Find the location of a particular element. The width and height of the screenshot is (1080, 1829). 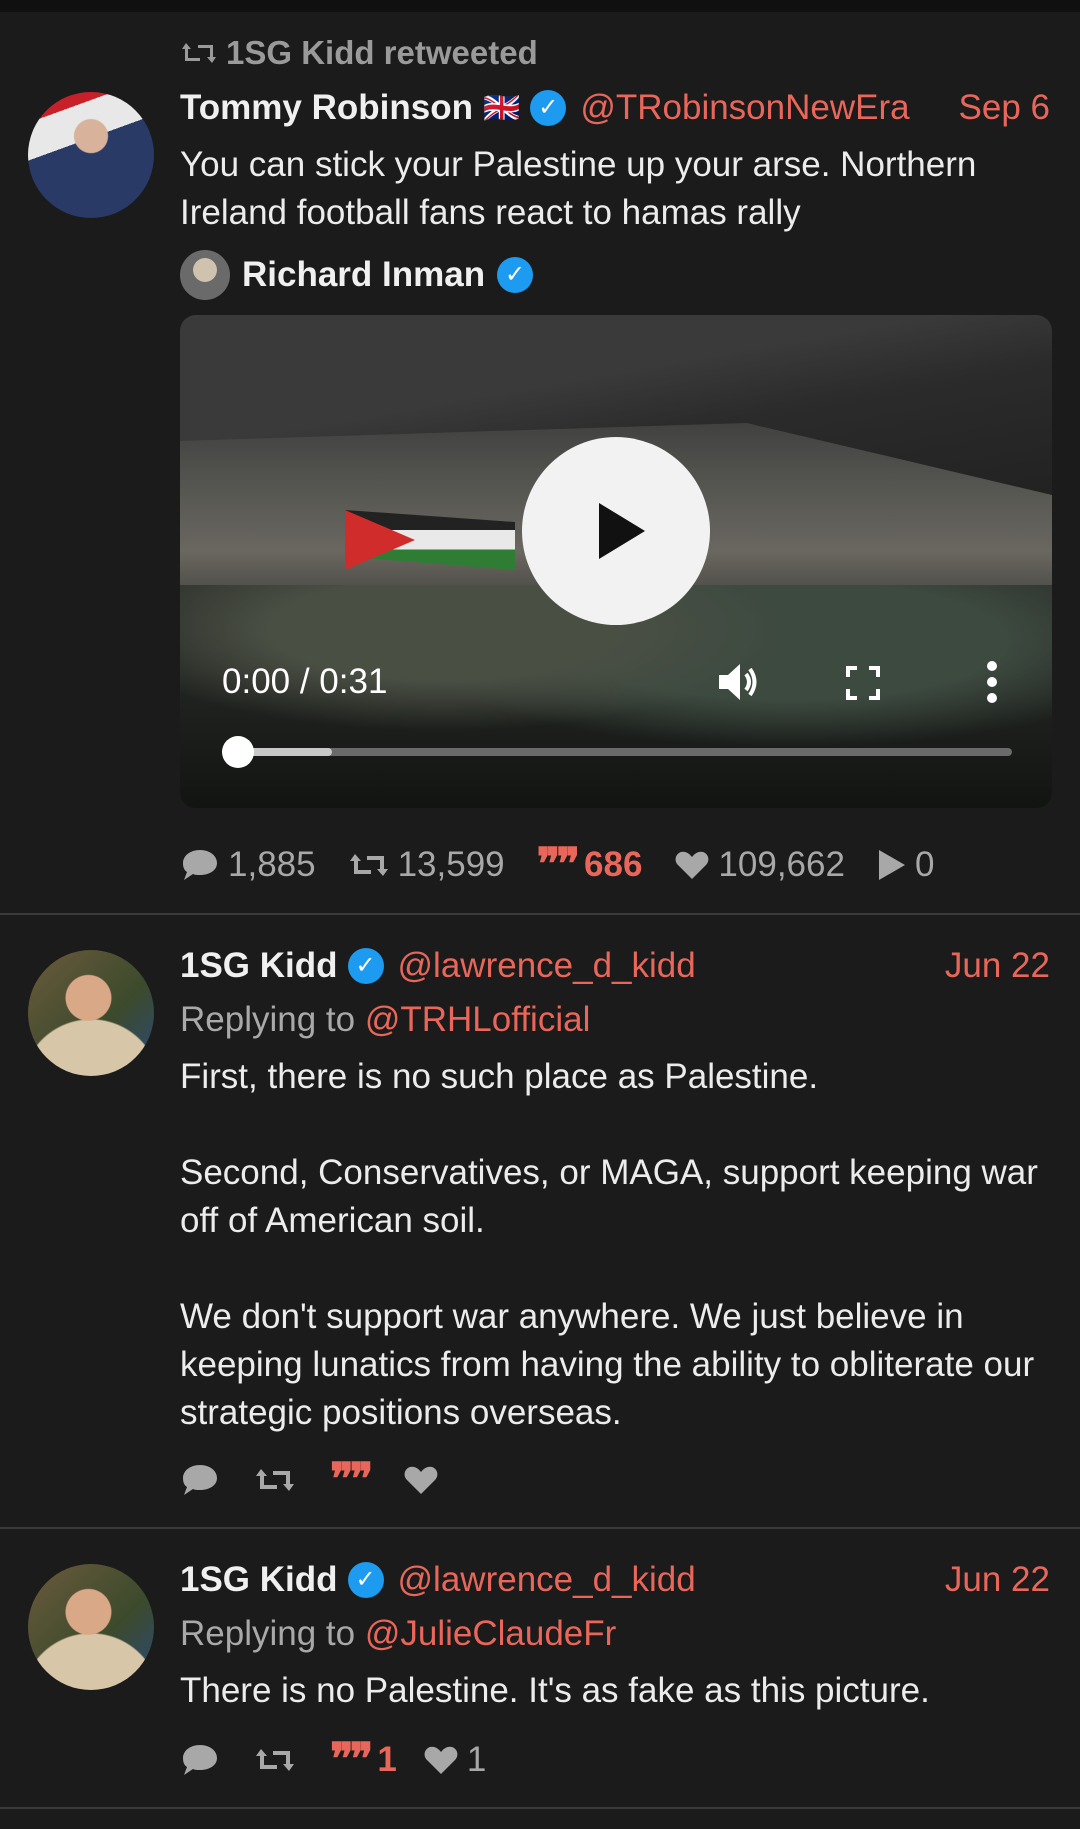

play-count-value: 0 is located at coordinates (924, 864).